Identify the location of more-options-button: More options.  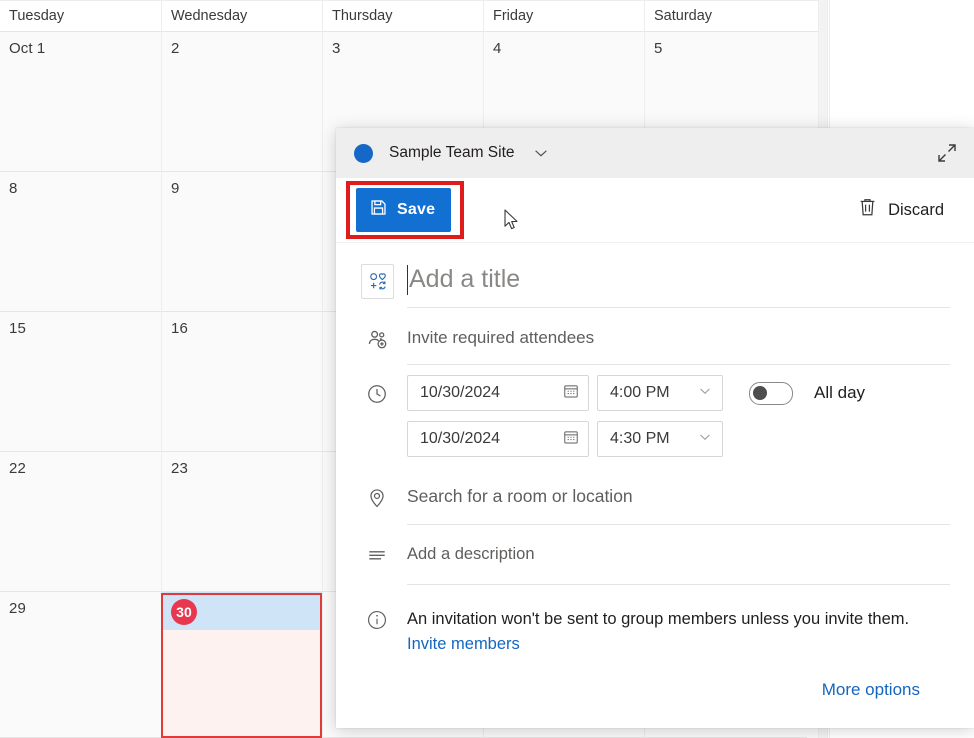
(871, 690).